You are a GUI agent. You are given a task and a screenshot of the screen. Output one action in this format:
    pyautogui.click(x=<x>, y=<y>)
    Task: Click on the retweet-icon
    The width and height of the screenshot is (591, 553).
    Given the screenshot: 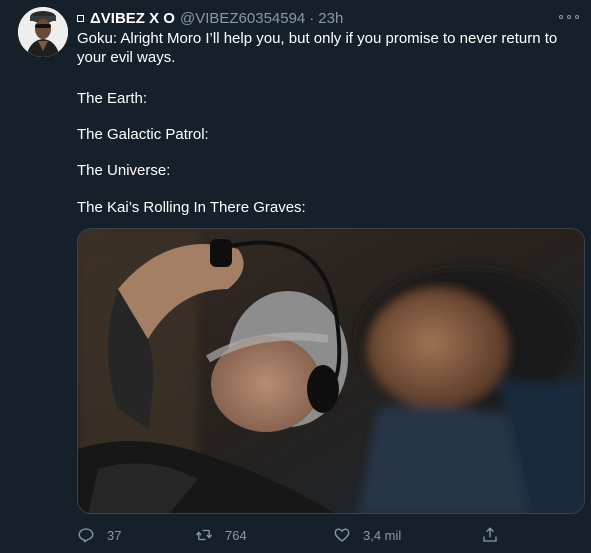 What is the action you would take?
    pyautogui.click(x=204, y=535)
    